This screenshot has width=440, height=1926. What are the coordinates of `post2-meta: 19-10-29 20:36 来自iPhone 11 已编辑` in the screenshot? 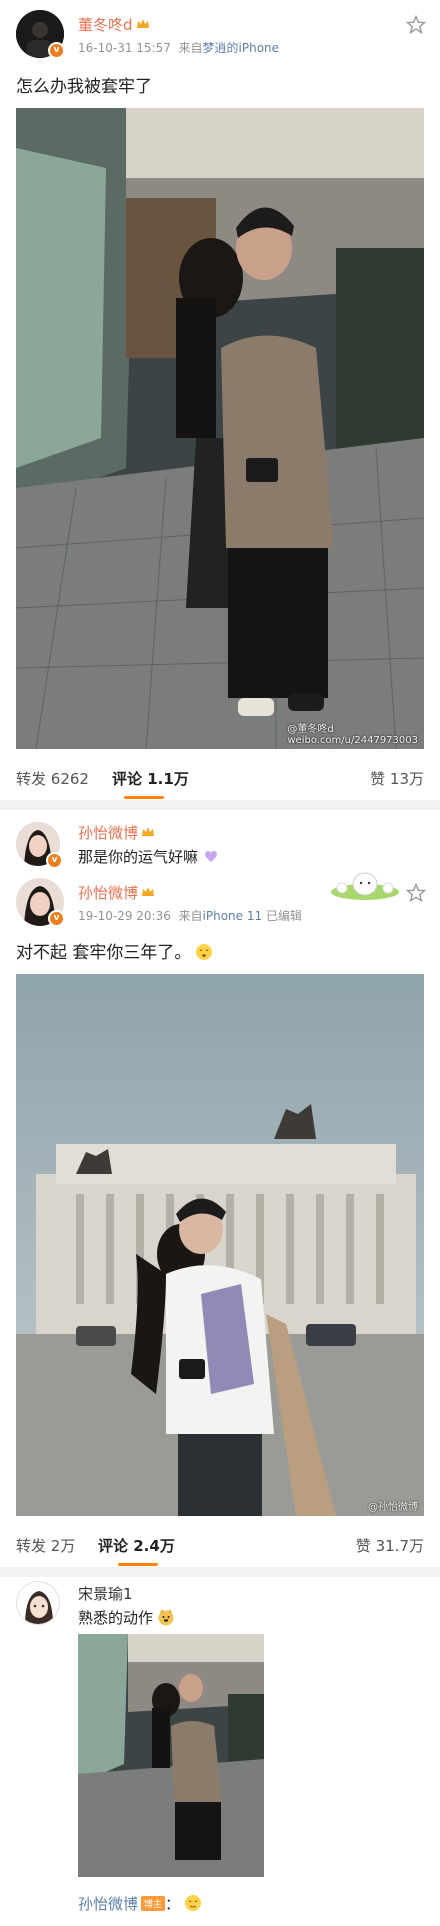 It's located at (190, 915).